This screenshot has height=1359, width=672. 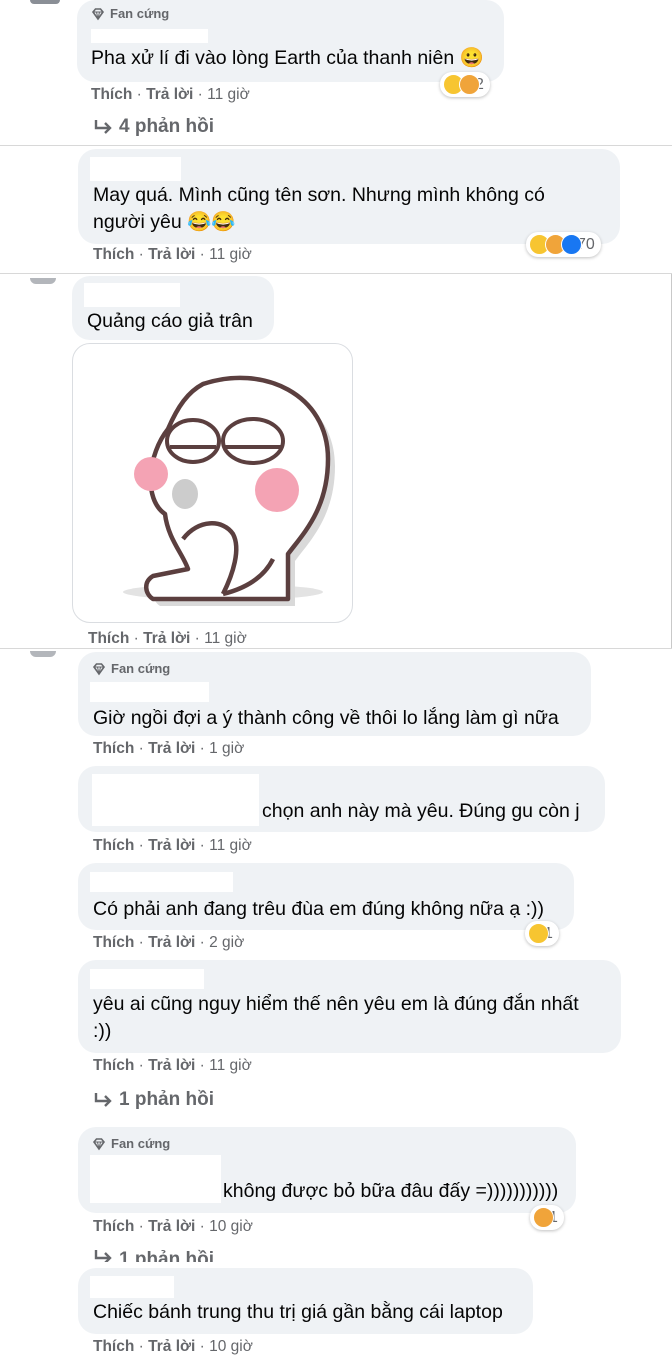 What do you see at coordinates (173, 308) in the screenshot?
I see `comment-bubble: Quảng cáo giả trân` at bounding box center [173, 308].